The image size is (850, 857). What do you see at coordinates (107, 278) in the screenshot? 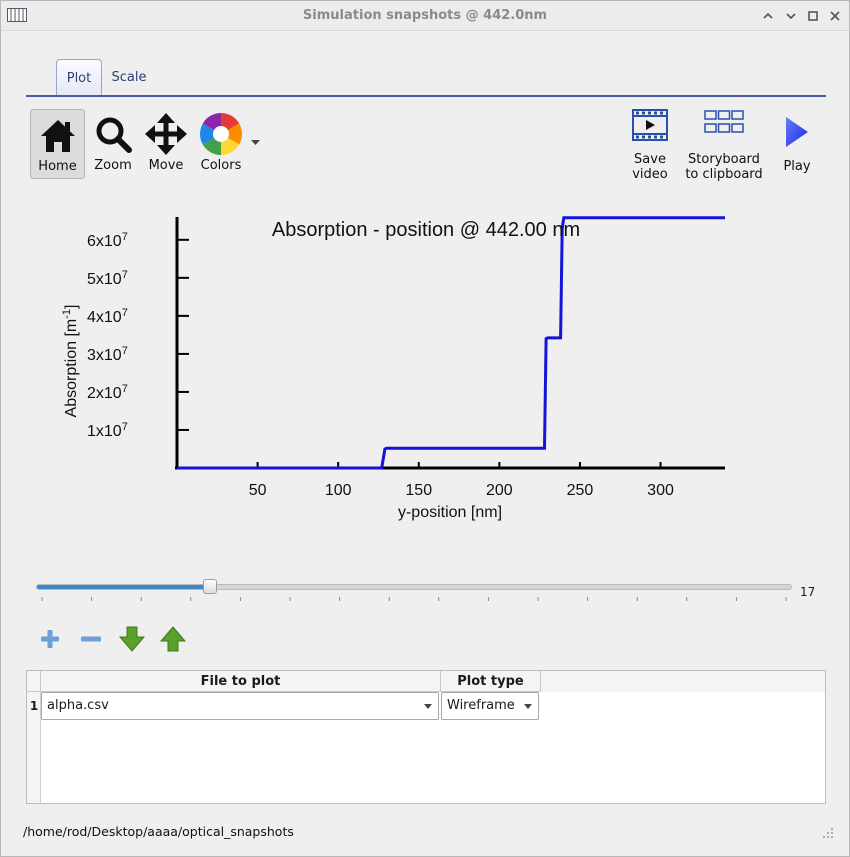
I see `y-tick-label: 5x107` at bounding box center [107, 278].